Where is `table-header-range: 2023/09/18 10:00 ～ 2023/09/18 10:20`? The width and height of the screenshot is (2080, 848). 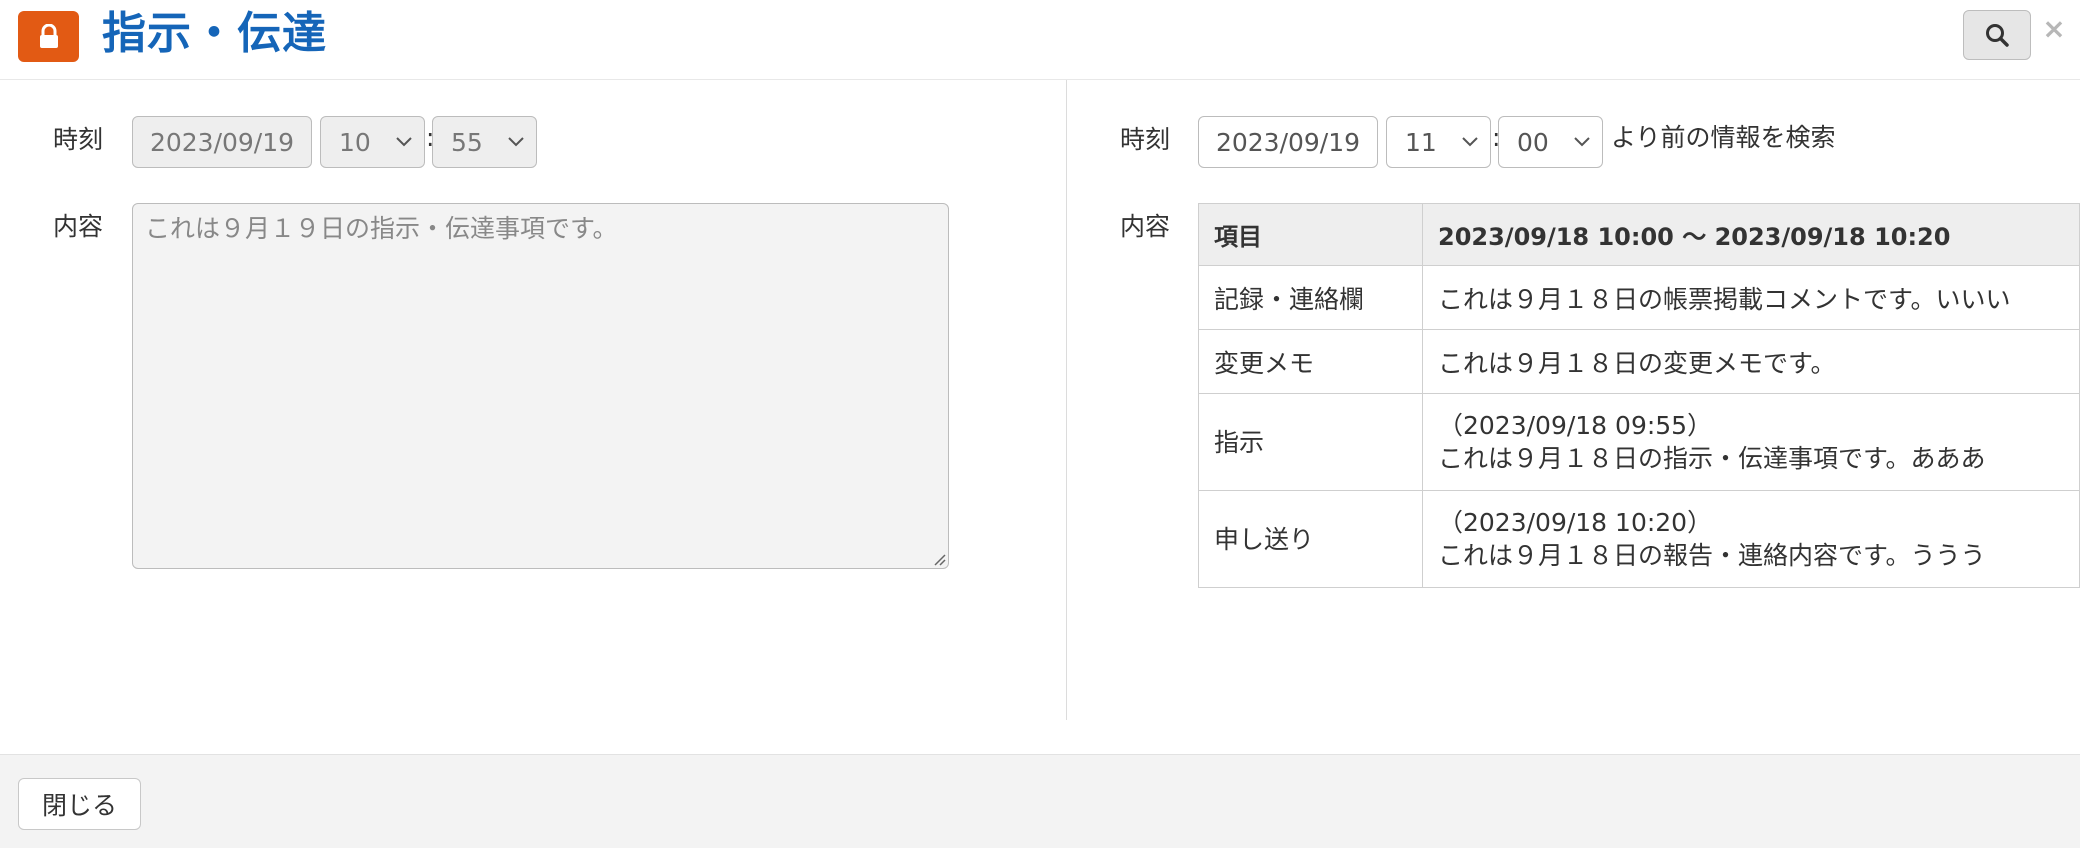 table-header-range: 2023/09/18 10:00 ～ 2023/09/18 10:20 is located at coordinates (1751, 234).